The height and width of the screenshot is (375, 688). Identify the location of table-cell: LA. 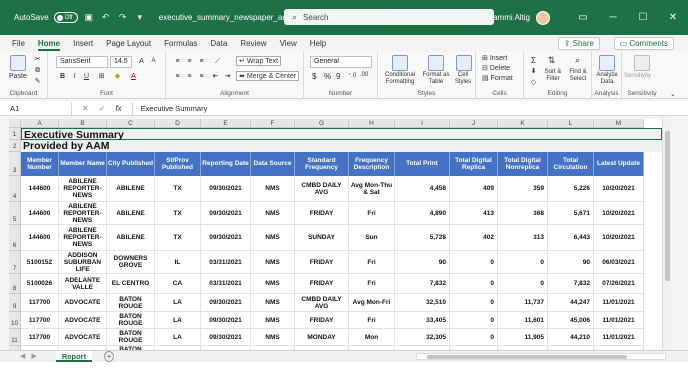
(178, 320).